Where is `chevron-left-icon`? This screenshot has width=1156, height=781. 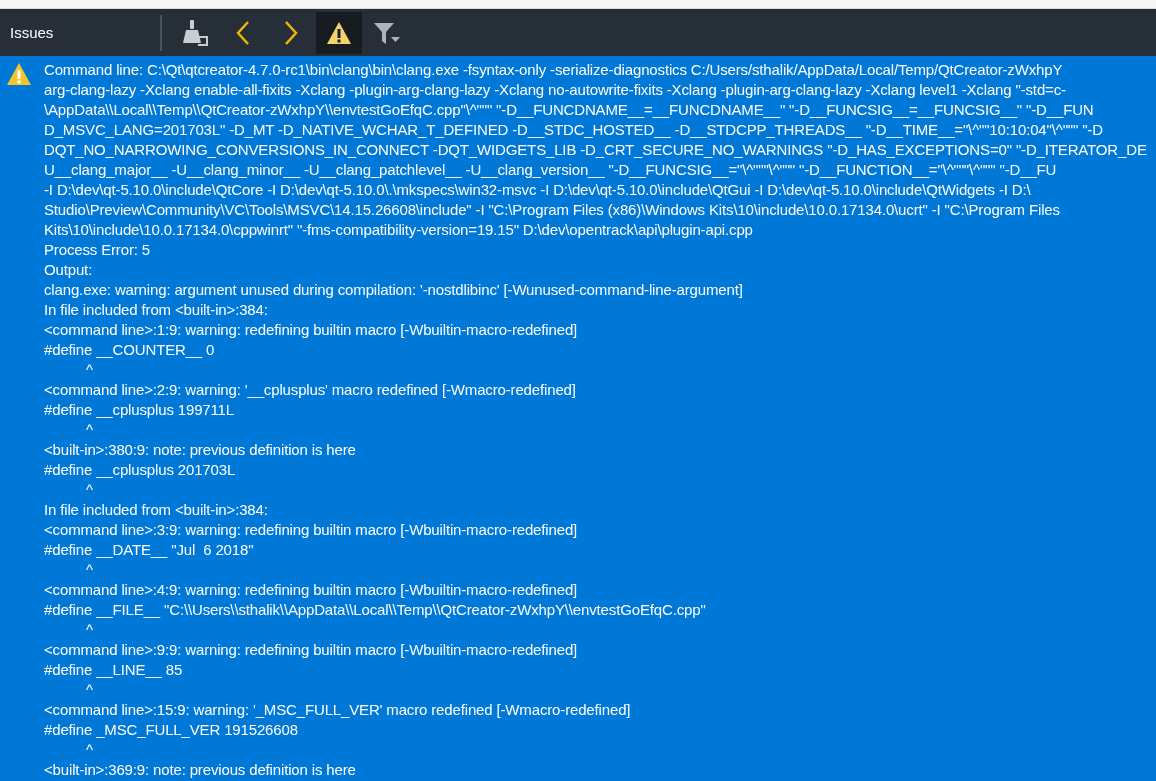 chevron-left-icon is located at coordinates (243, 32).